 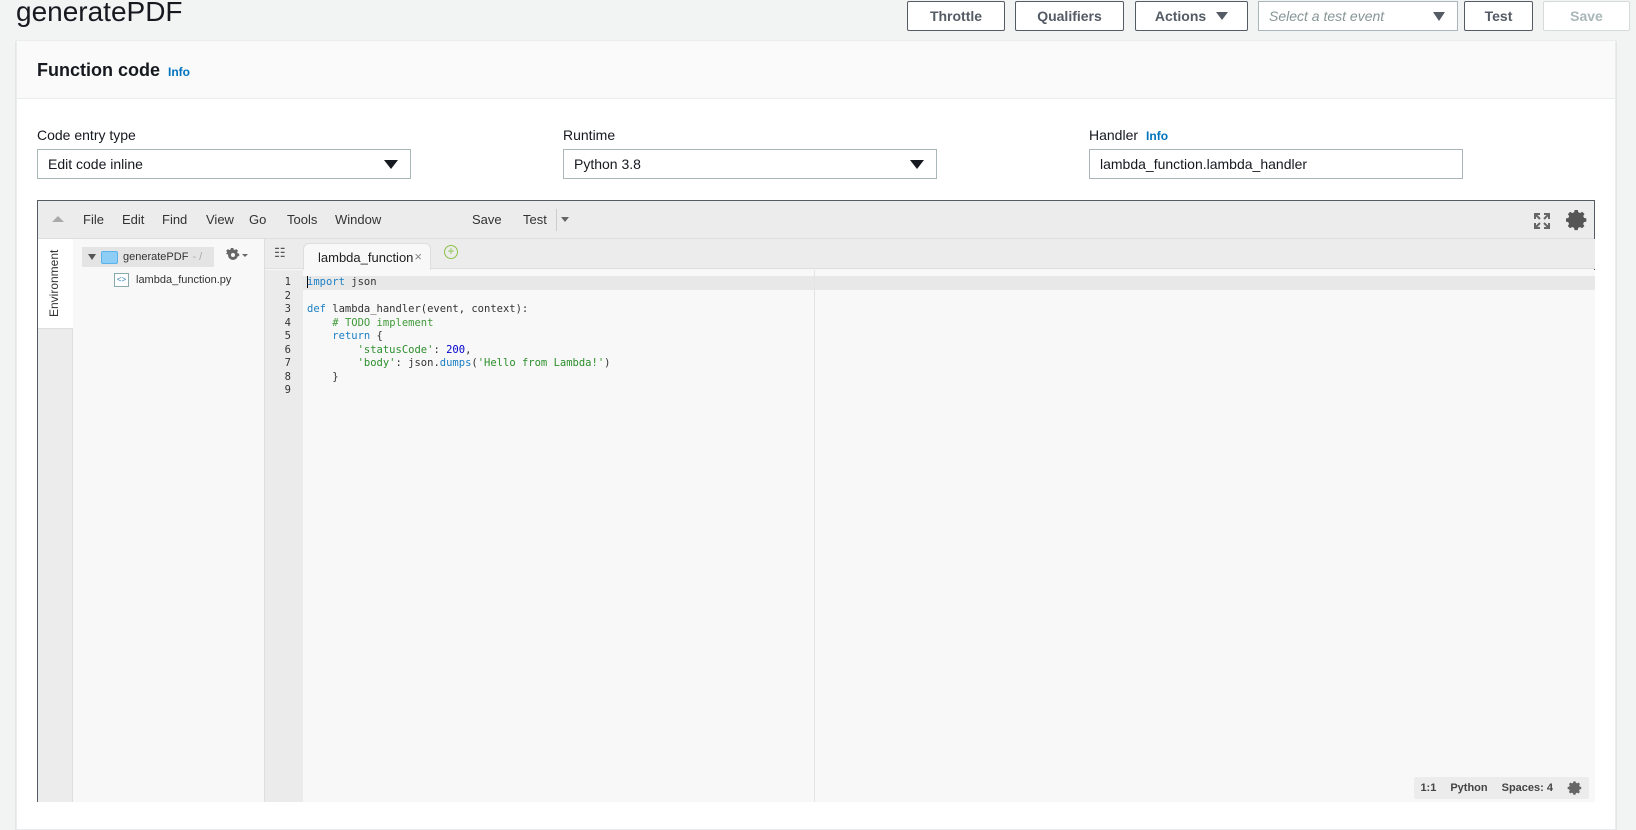 I want to click on python-file-icon: <>, so click(x=121, y=280).